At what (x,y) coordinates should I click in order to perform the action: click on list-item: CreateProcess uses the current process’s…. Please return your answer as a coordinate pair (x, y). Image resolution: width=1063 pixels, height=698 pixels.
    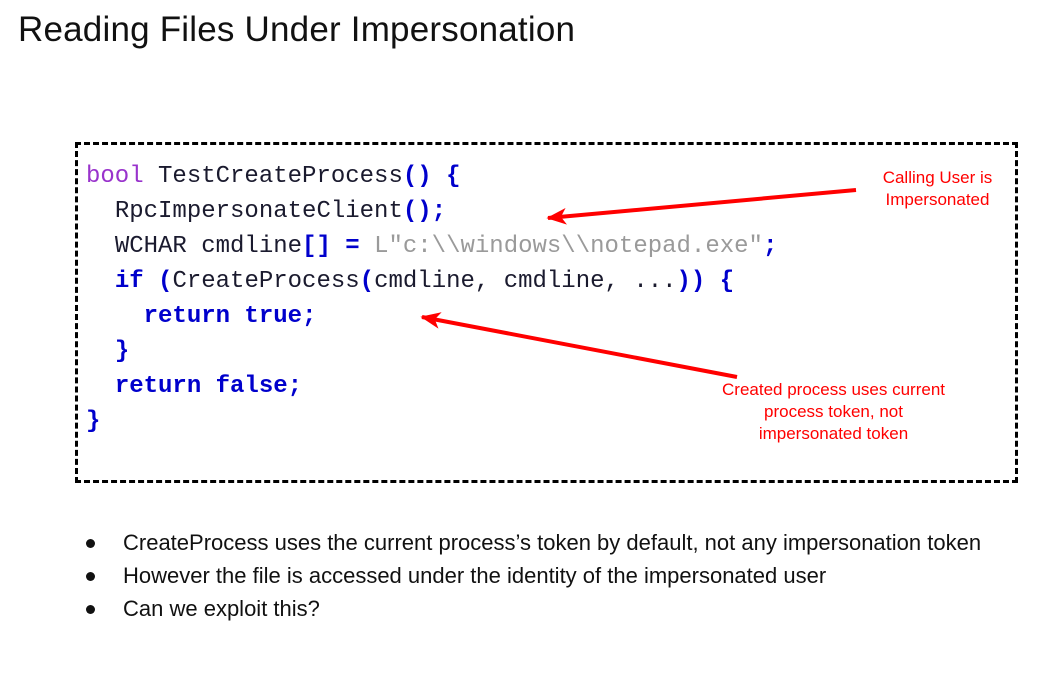
    Looking at the image, I should click on (537, 543).